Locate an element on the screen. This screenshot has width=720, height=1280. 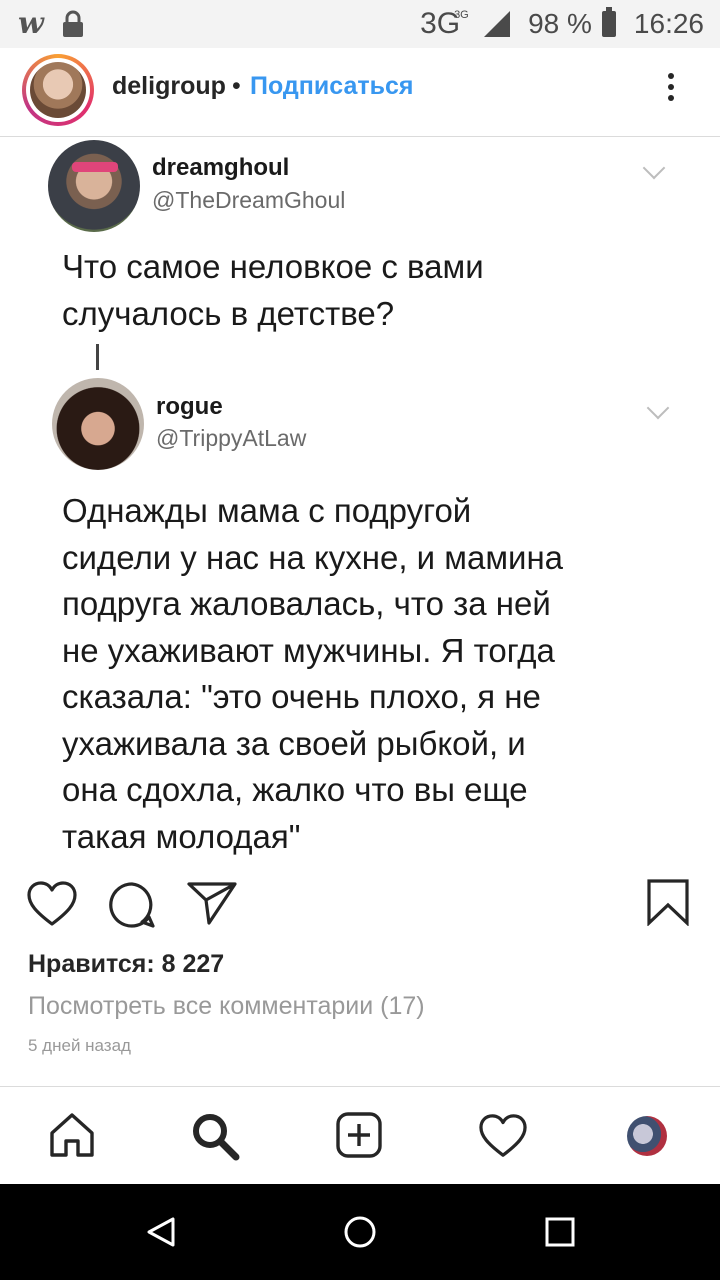
clock: 16:26 is located at coordinates (668, 23).